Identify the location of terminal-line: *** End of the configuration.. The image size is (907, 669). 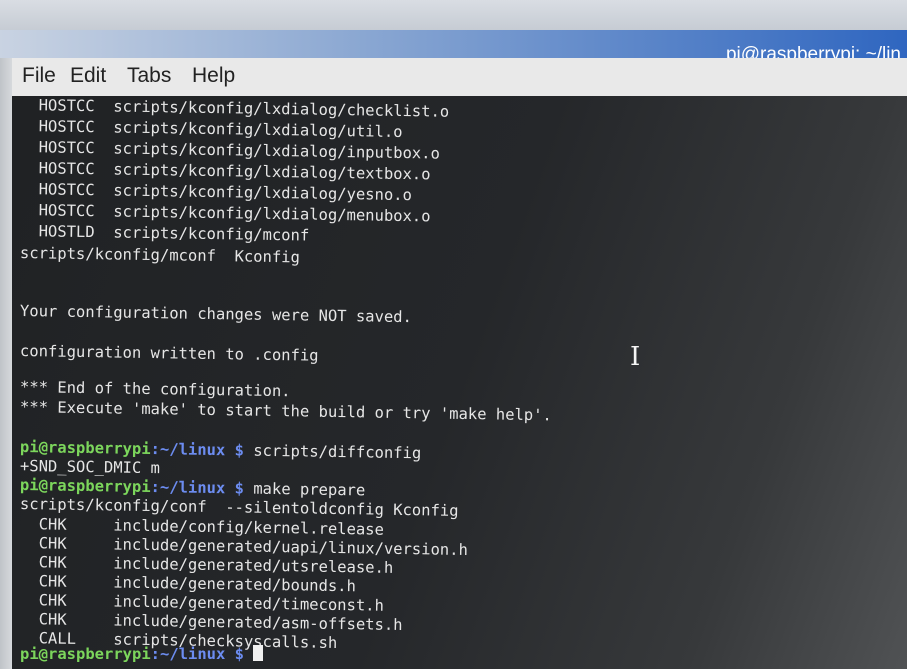
(155, 389).